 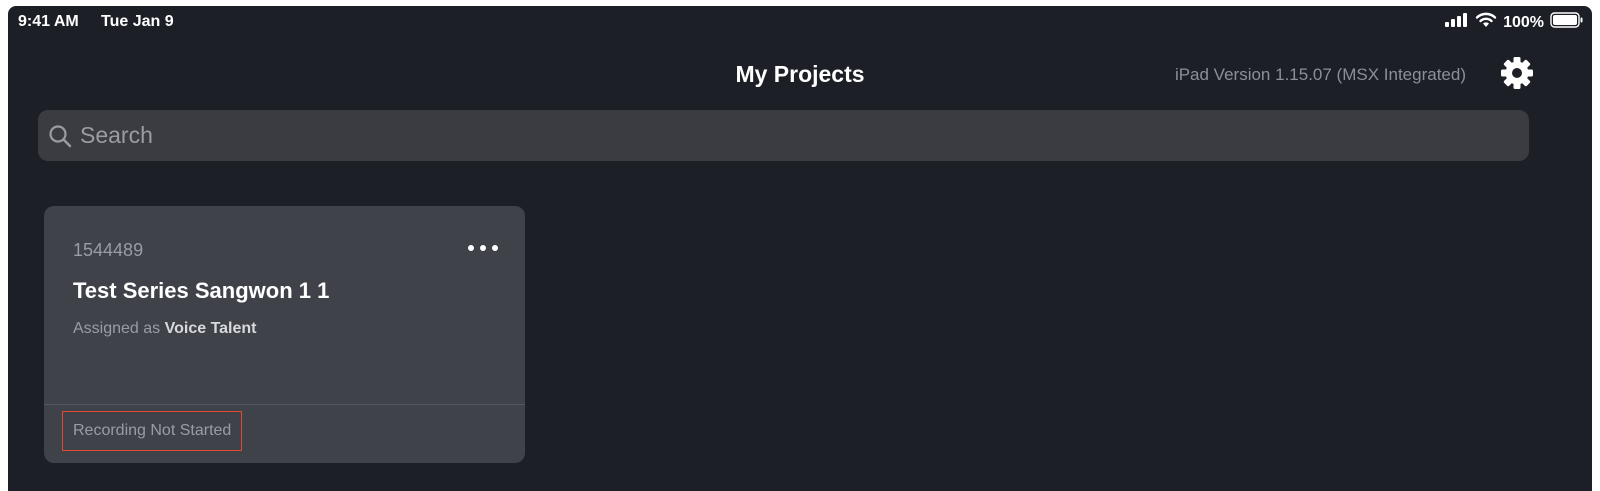 I want to click on search-icon, so click(x=60, y=136).